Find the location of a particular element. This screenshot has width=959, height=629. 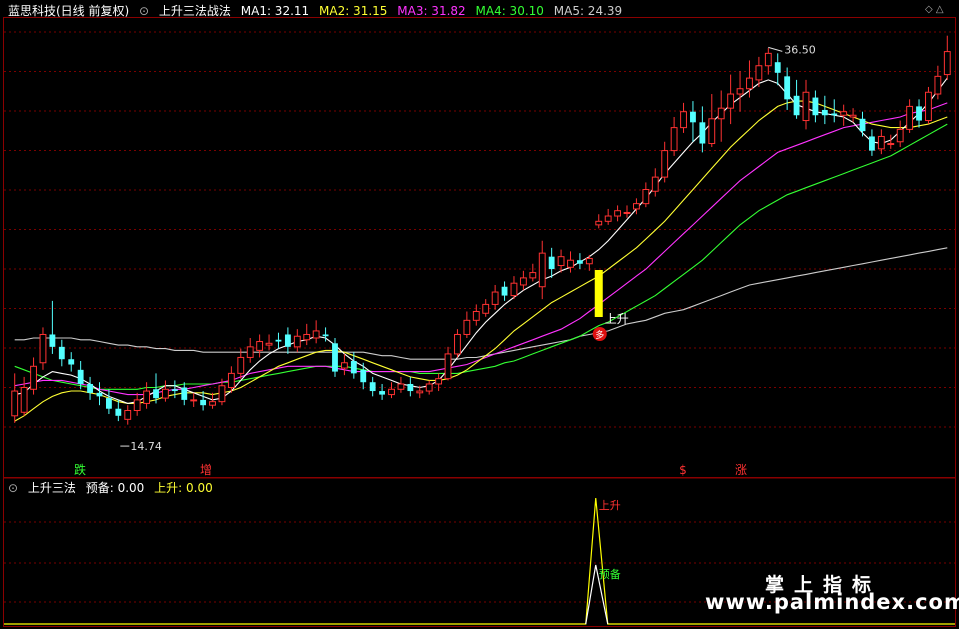

sub-rise-label: 上升 is located at coordinates (610, 505).